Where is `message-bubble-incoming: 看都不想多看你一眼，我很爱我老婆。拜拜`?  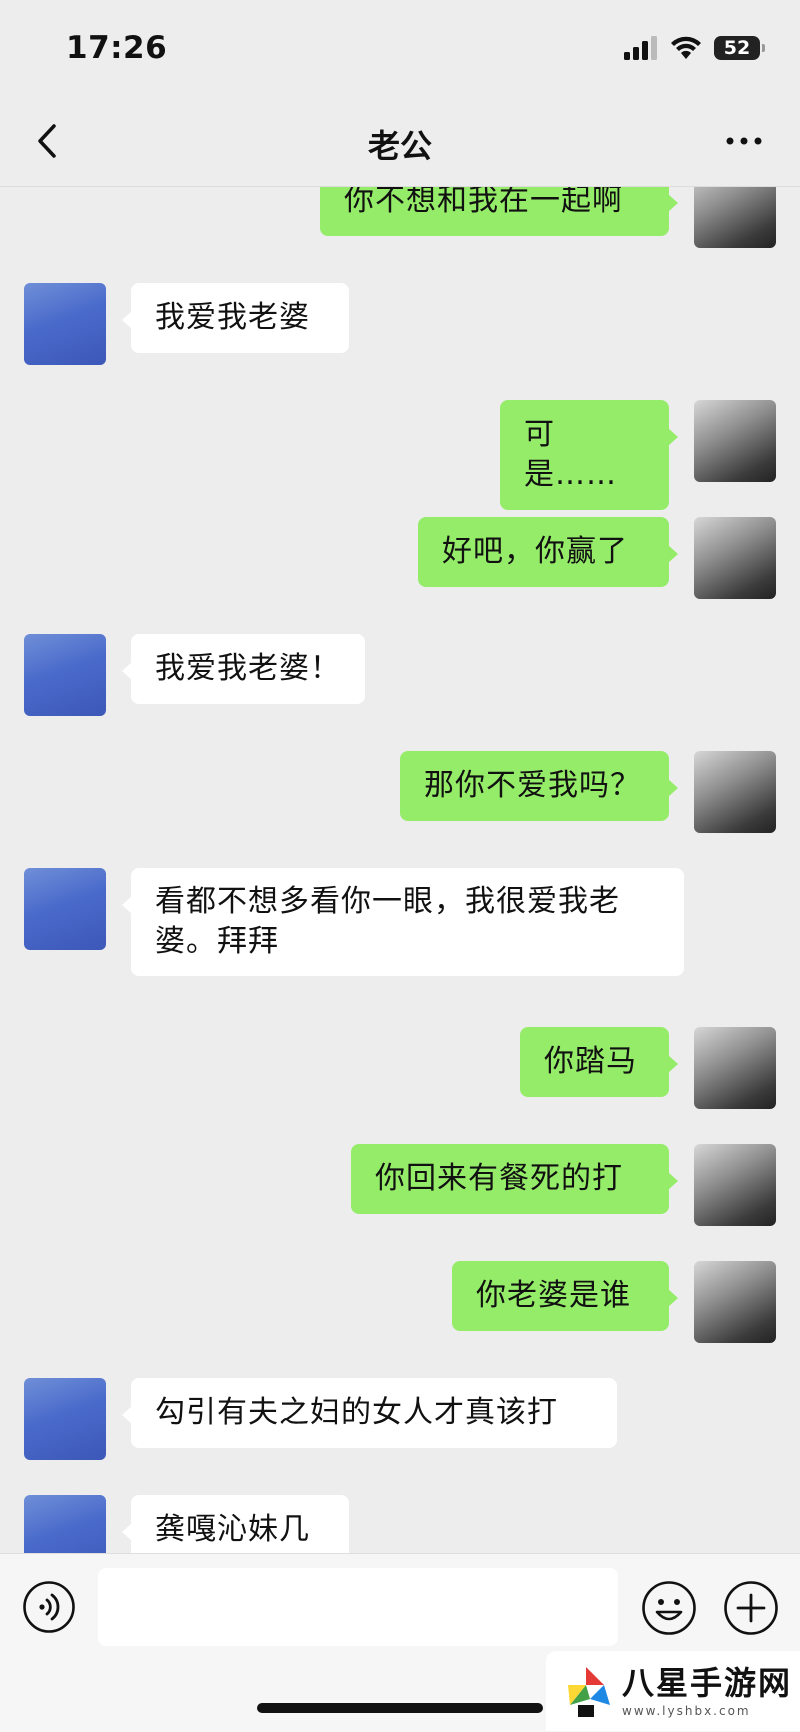 message-bubble-incoming: 看都不想多看你一眼，我很爱我老婆。拜拜 is located at coordinates (403, 922).